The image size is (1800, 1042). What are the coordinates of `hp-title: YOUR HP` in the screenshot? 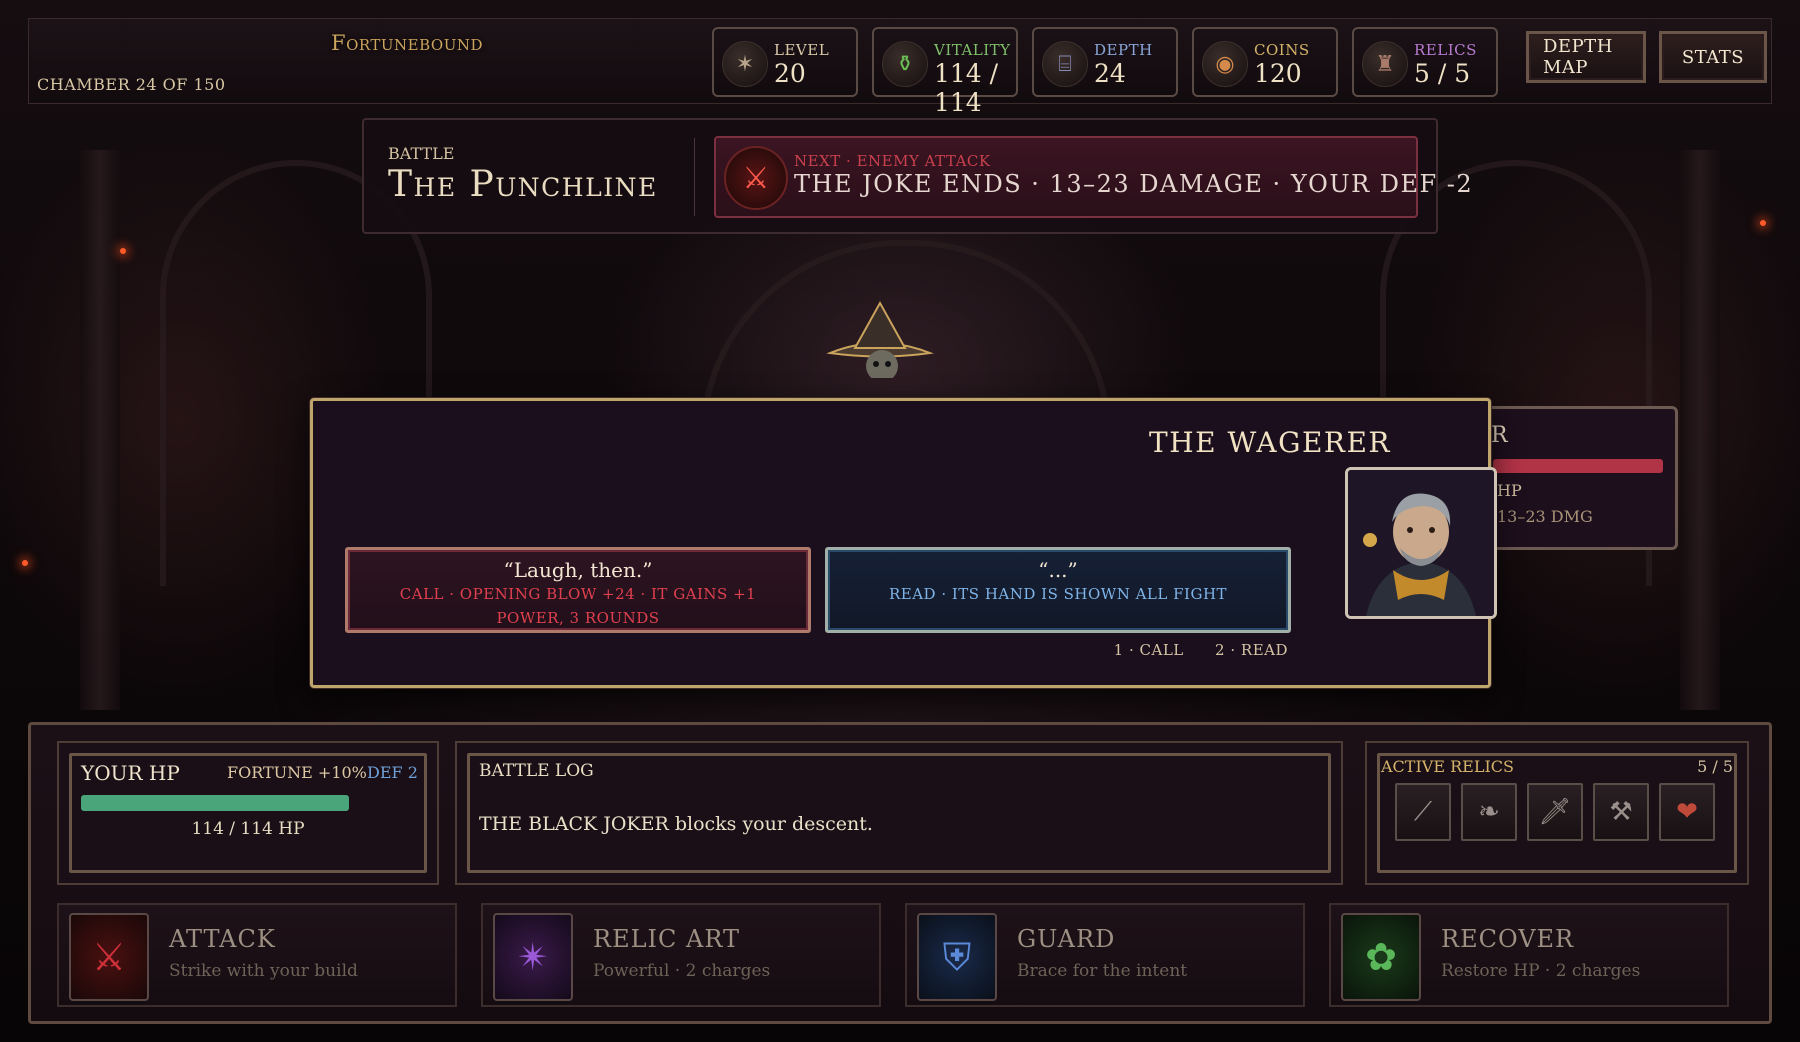 It's located at (130, 773).